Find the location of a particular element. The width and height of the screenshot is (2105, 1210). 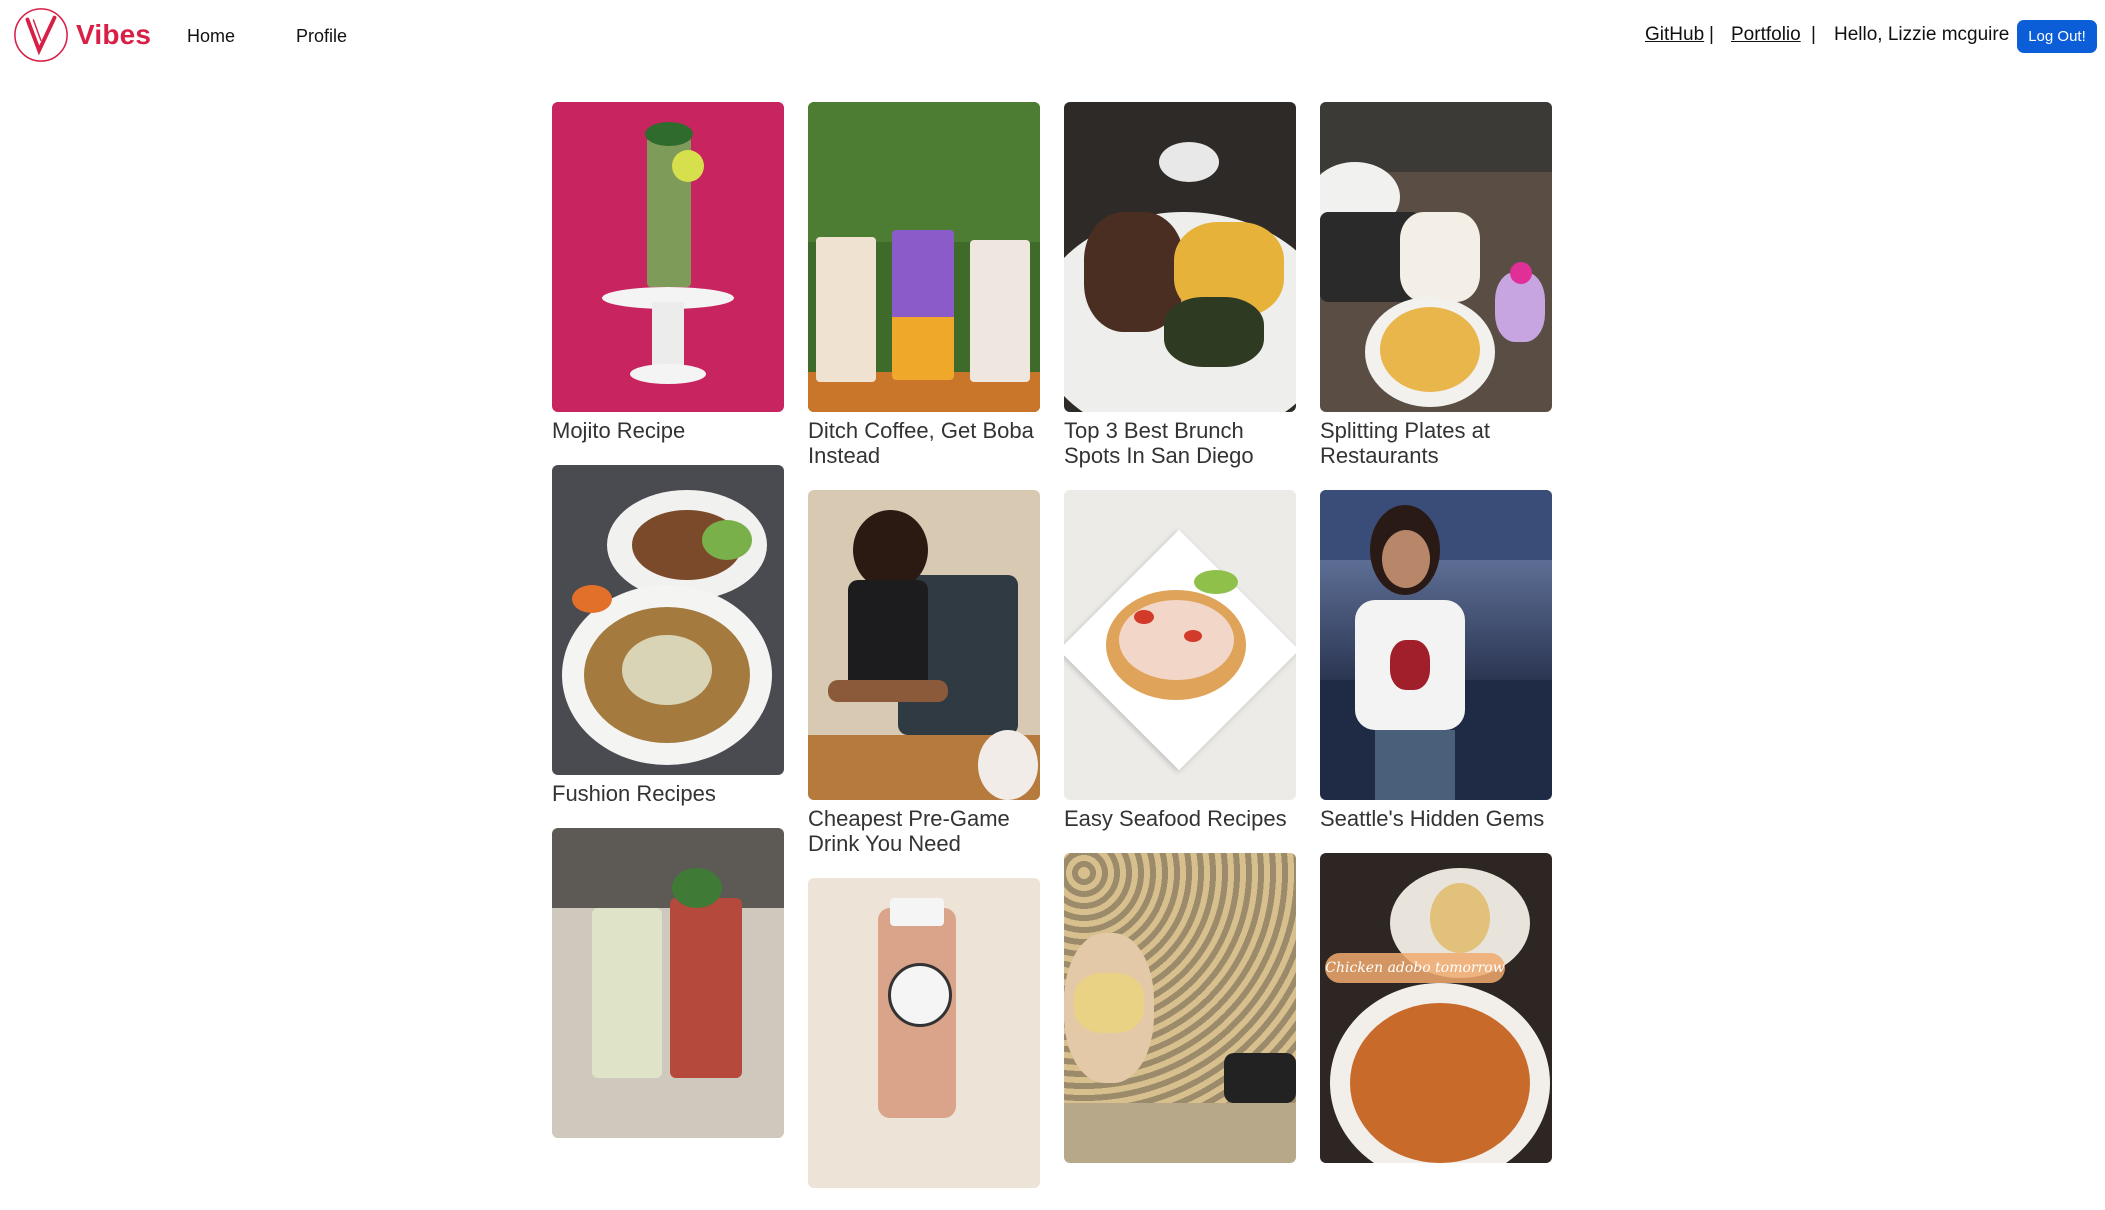

pasta-shapes-photo is located at coordinates (1180, 1008).